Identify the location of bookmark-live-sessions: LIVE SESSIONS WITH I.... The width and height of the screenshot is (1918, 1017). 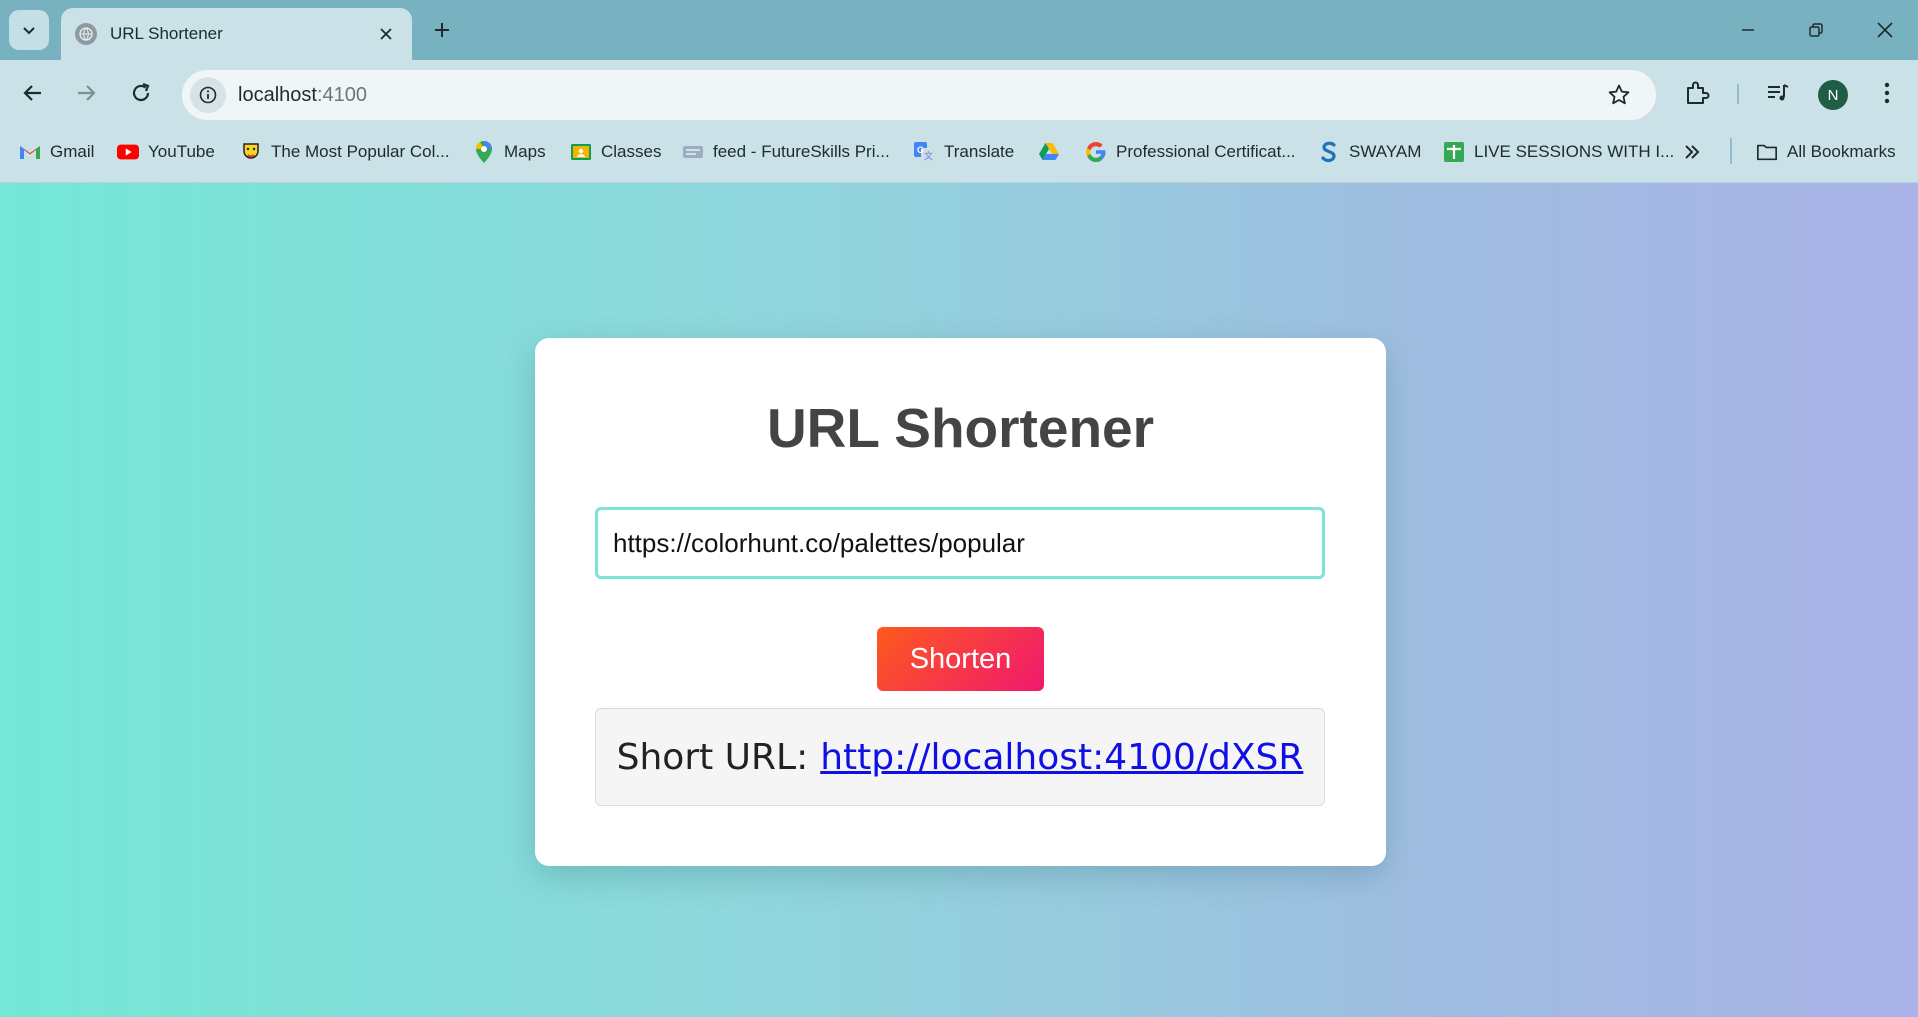
(1558, 152).